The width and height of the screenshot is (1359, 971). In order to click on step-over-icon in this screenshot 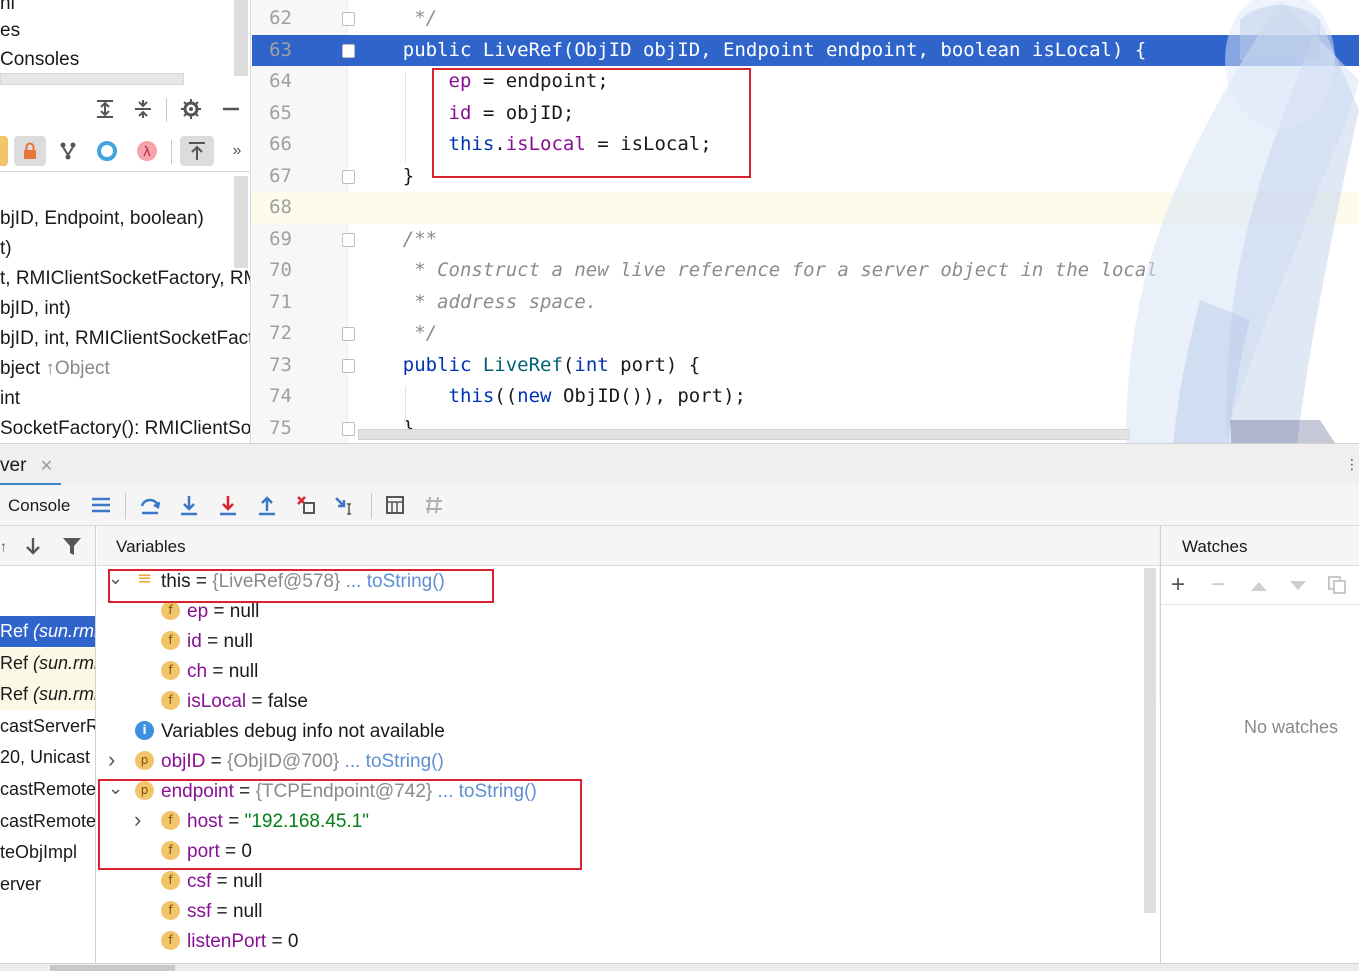, I will do `click(150, 505)`.